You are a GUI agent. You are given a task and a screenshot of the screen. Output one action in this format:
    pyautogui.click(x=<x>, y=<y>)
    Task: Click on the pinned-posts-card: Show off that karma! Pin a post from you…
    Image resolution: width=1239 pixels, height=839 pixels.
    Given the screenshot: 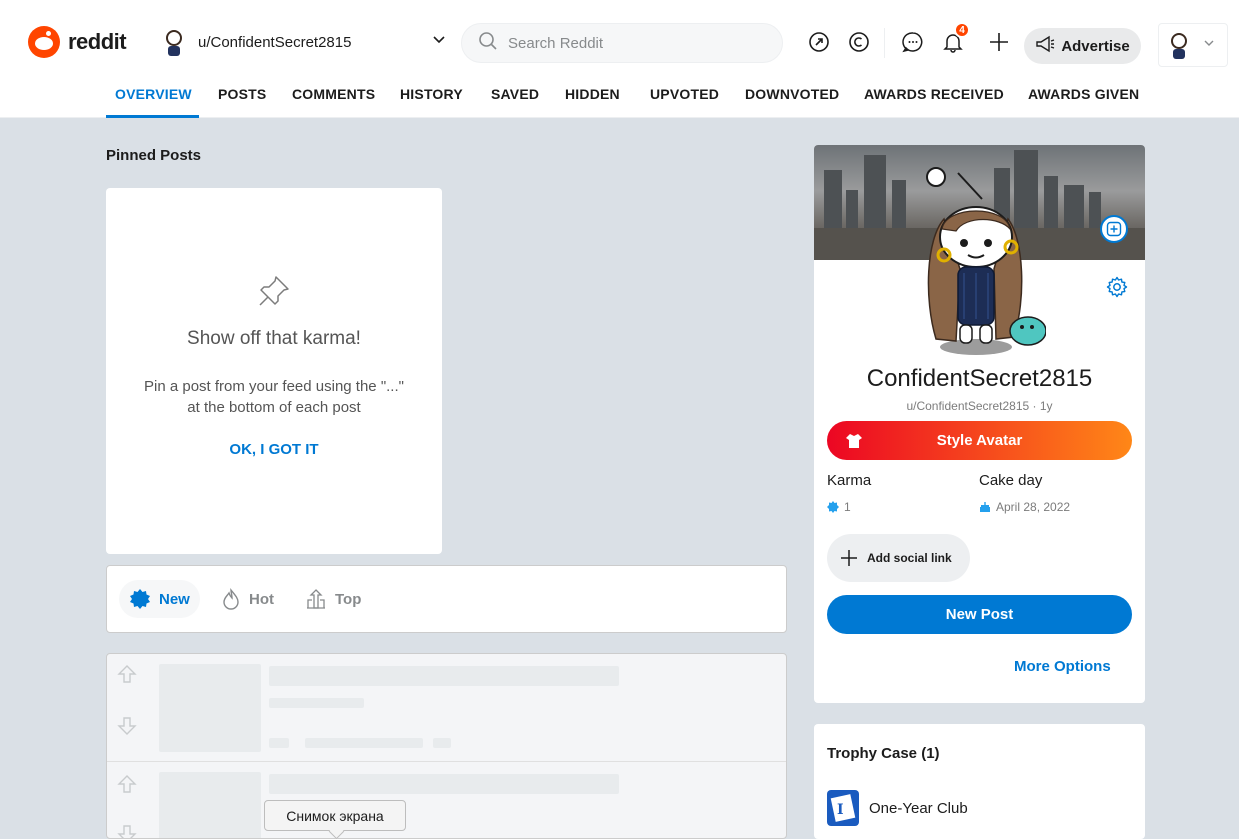 What is the action you would take?
    pyautogui.click(x=274, y=371)
    